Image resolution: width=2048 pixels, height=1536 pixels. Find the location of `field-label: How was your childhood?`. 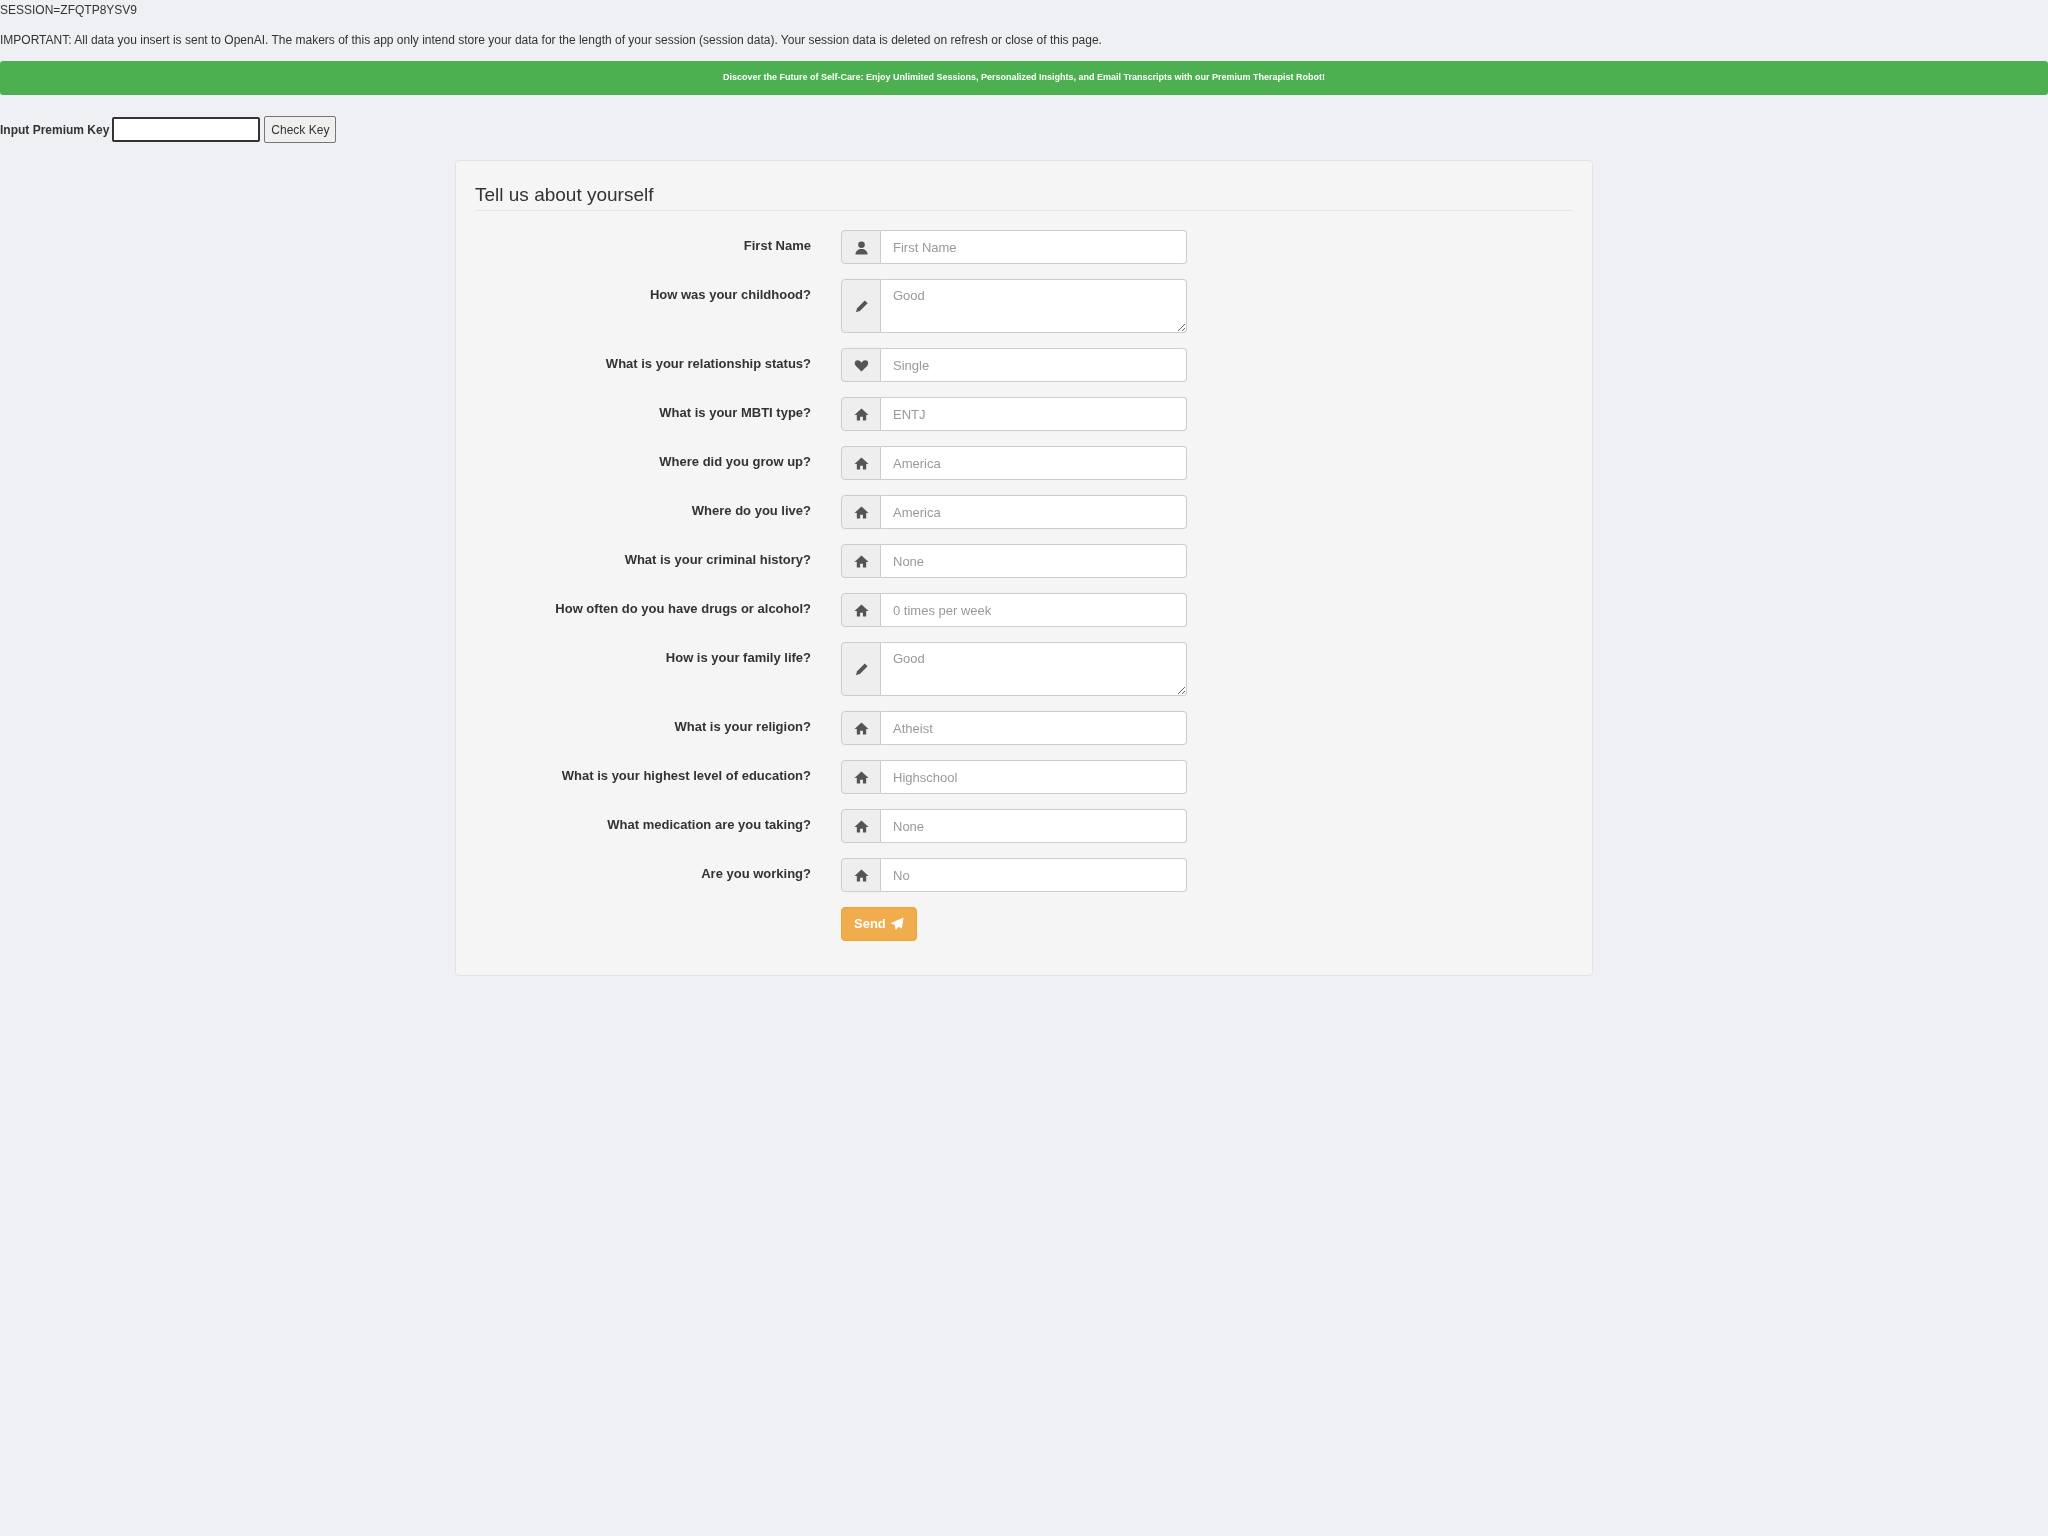

field-label: How was your childhood? is located at coordinates (730, 295).